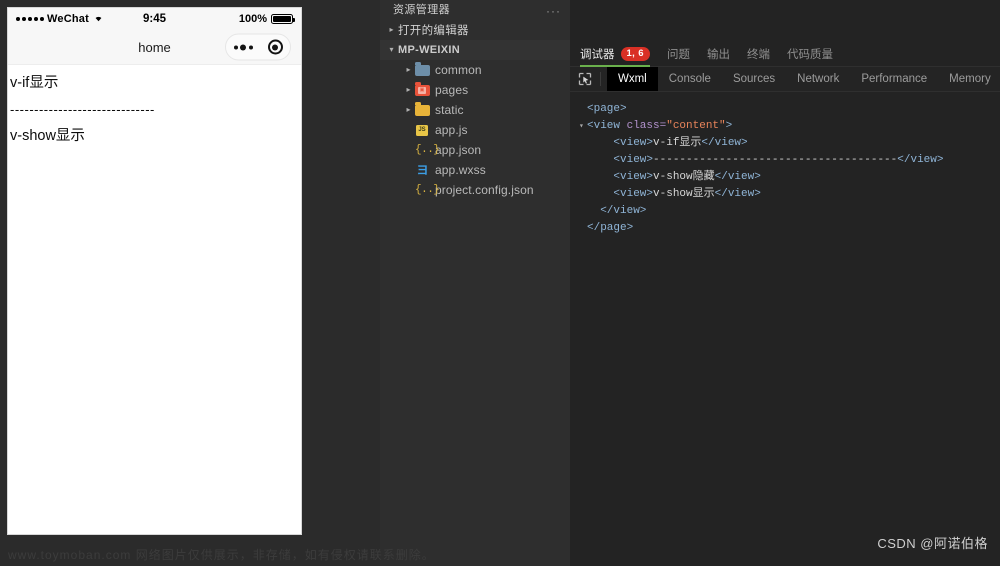  Describe the element at coordinates (475, 30) in the screenshot. I see `tree-section-open-editors: ▸ 打开的编辑器` at that location.